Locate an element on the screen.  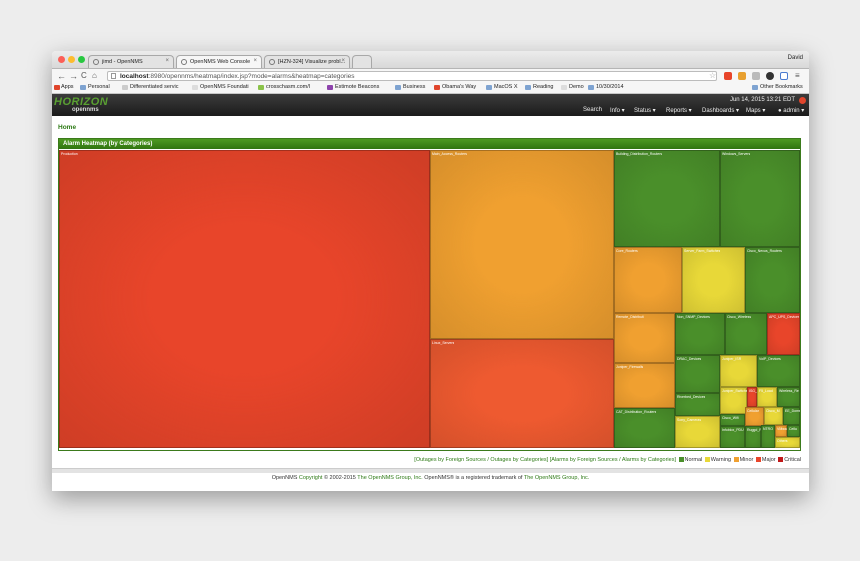
heatmap-cell: ISG_Swit is located at coordinates (752, 397).